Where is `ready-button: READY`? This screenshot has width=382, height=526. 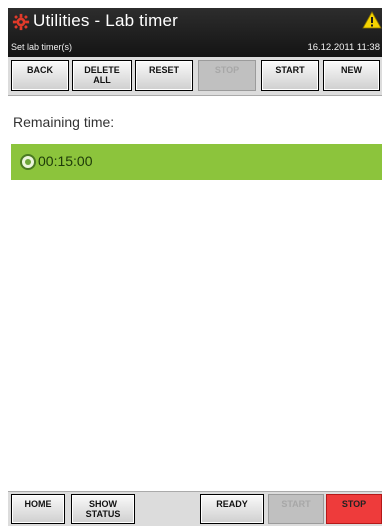
ready-button: READY is located at coordinates (232, 509).